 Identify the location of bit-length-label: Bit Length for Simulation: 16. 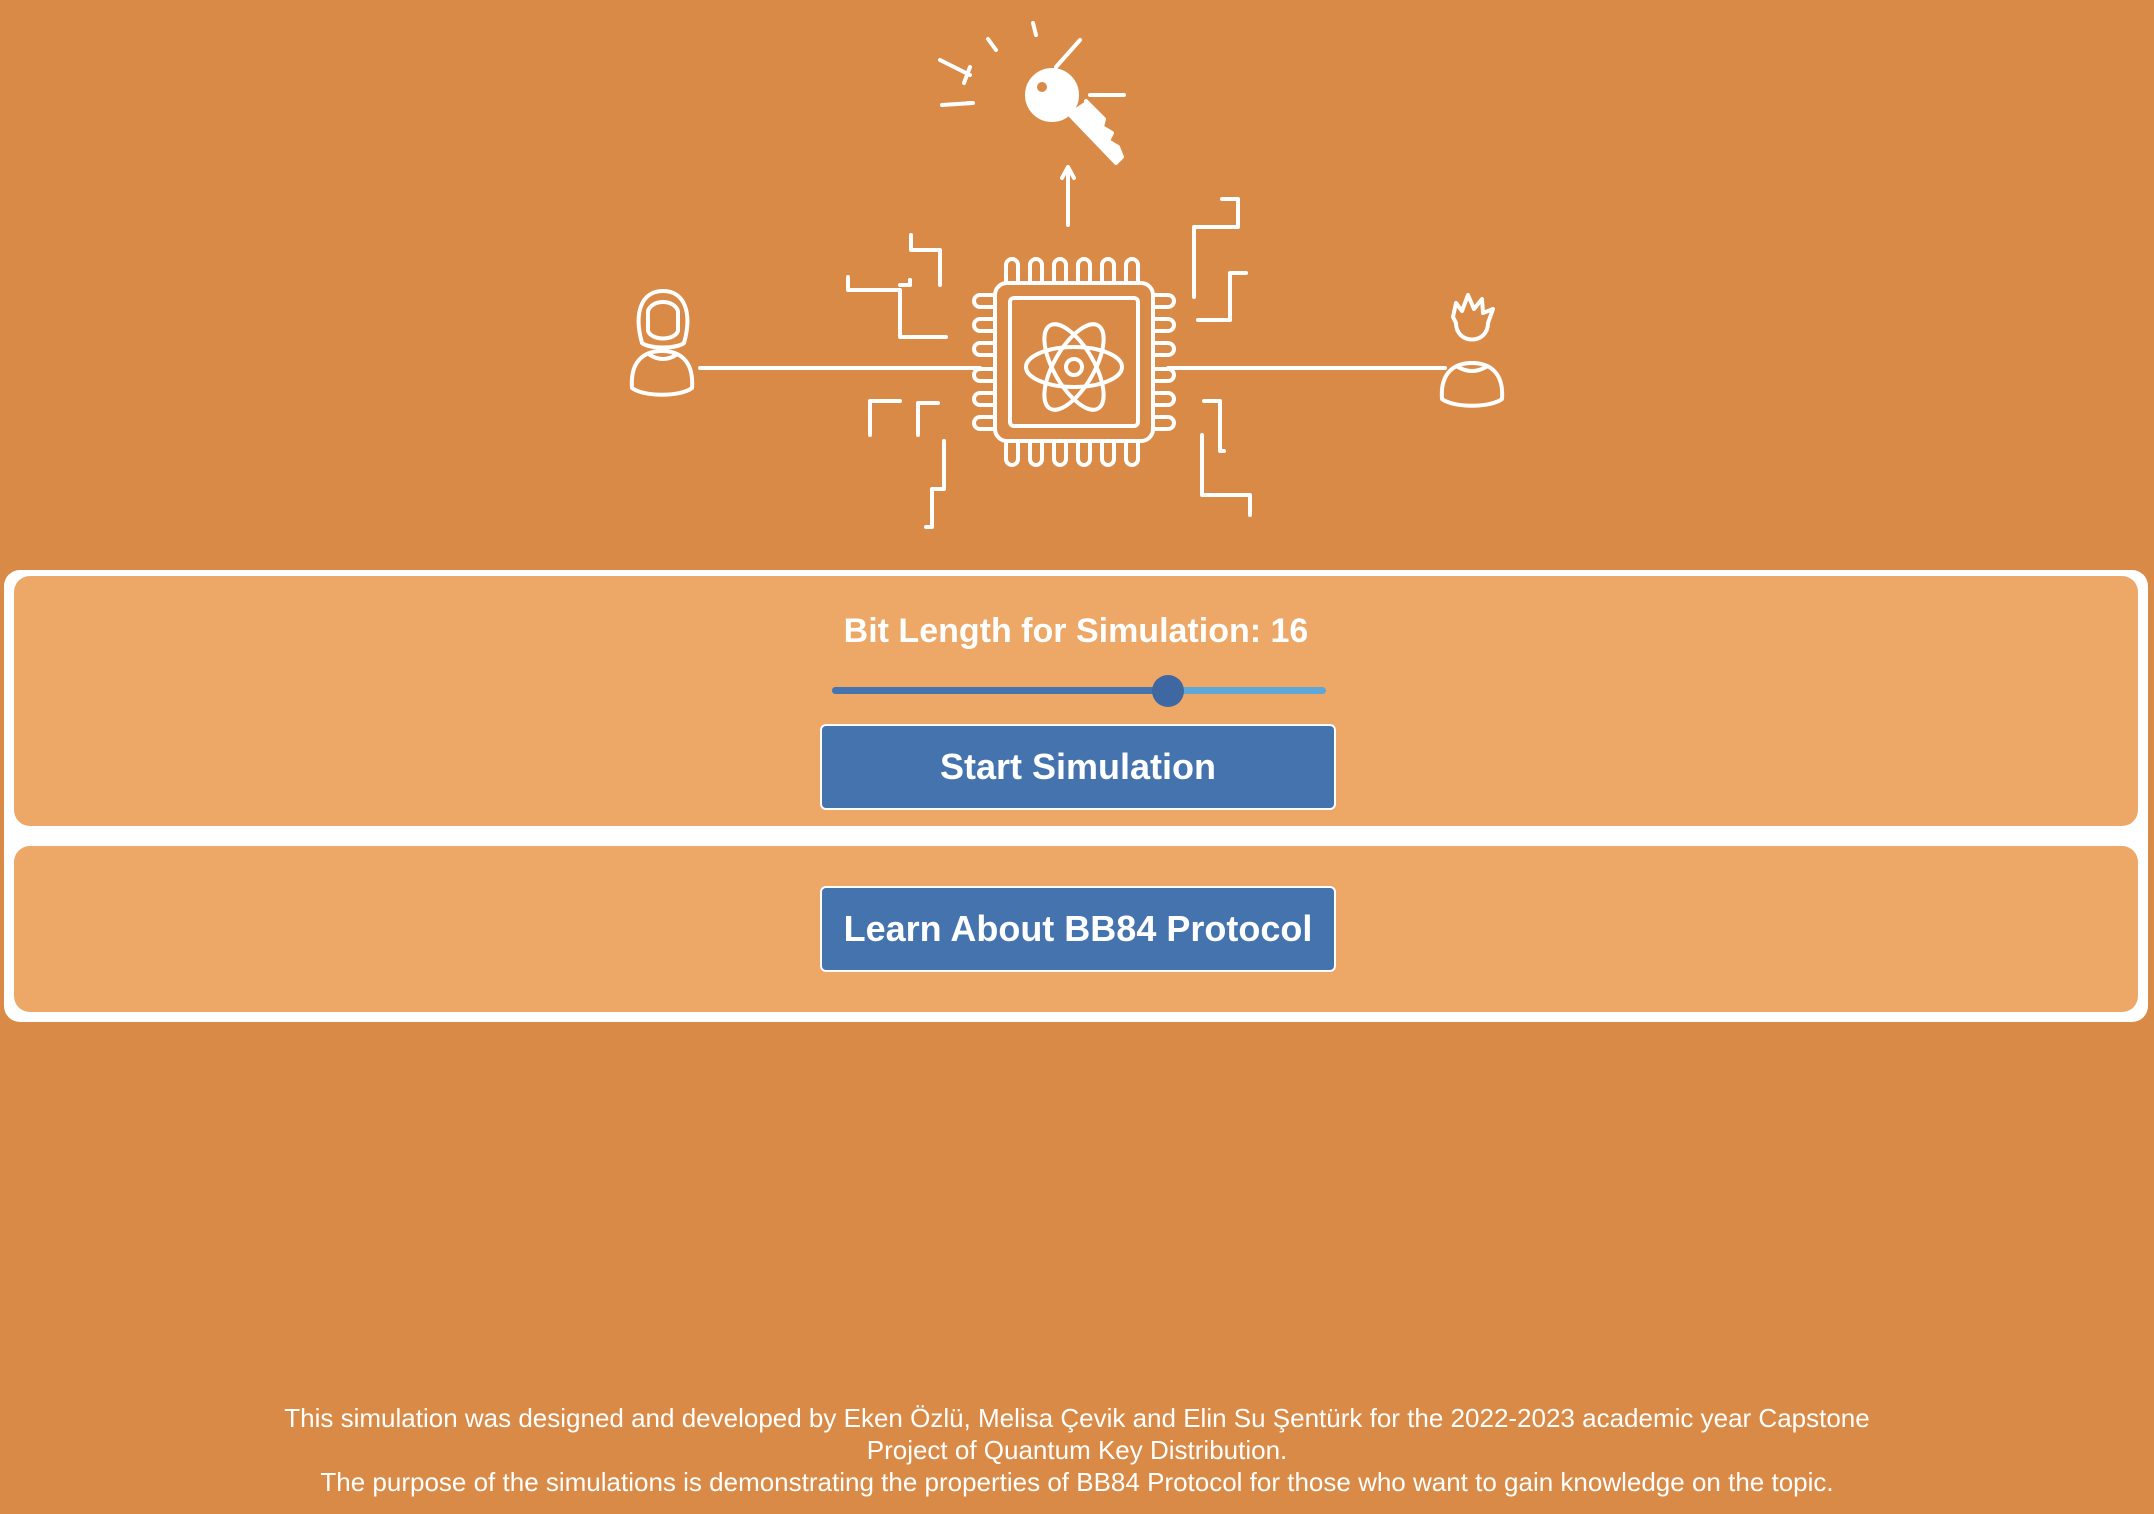
(1076, 631).